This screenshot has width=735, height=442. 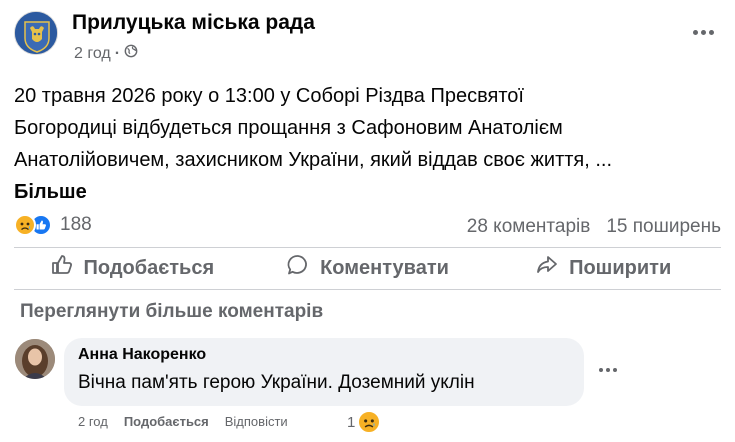 What do you see at coordinates (298, 268) in the screenshot?
I see `comment-bubble-icon` at bounding box center [298, 268].